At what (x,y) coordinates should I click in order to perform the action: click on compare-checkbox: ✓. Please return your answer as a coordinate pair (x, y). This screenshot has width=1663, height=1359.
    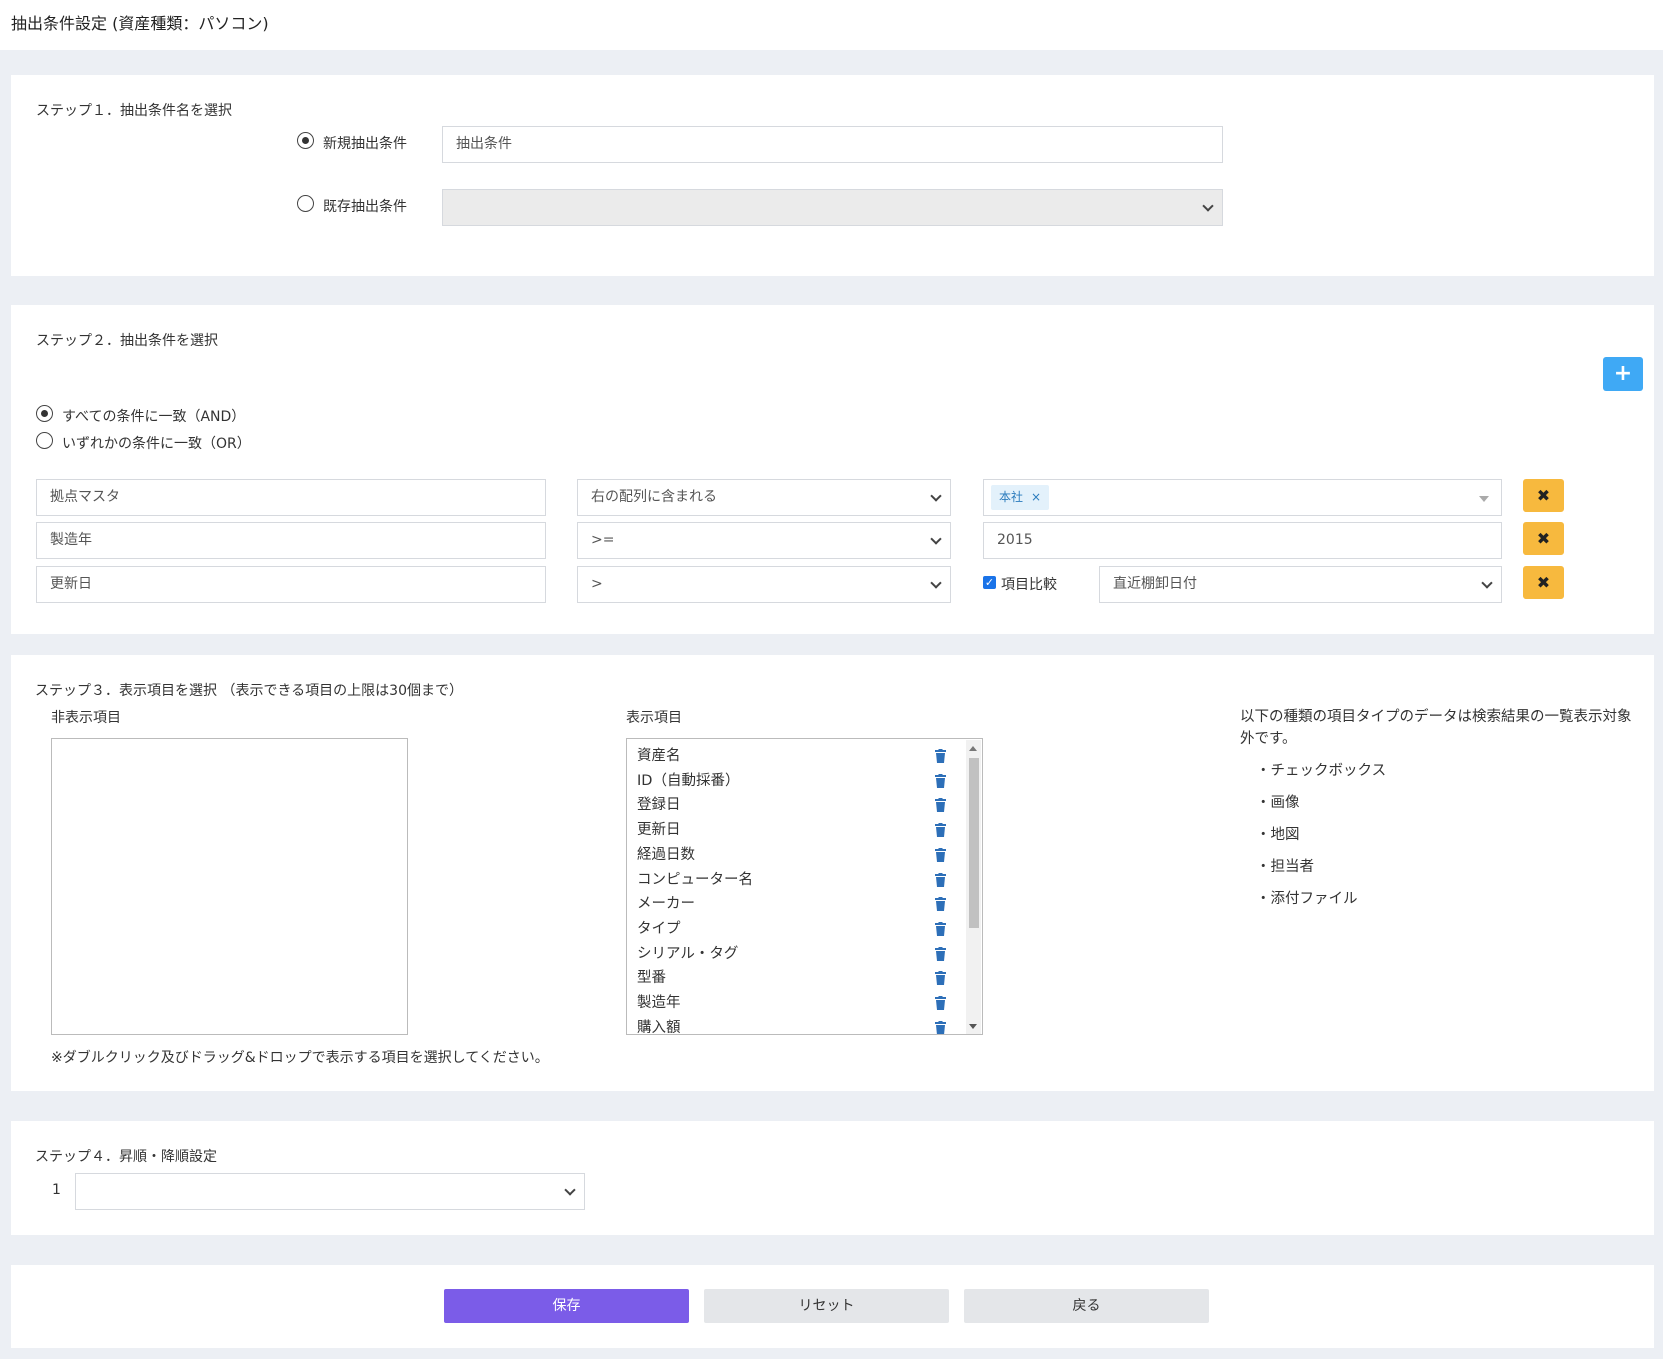
    Looking at the image, I should click on (989, 582).